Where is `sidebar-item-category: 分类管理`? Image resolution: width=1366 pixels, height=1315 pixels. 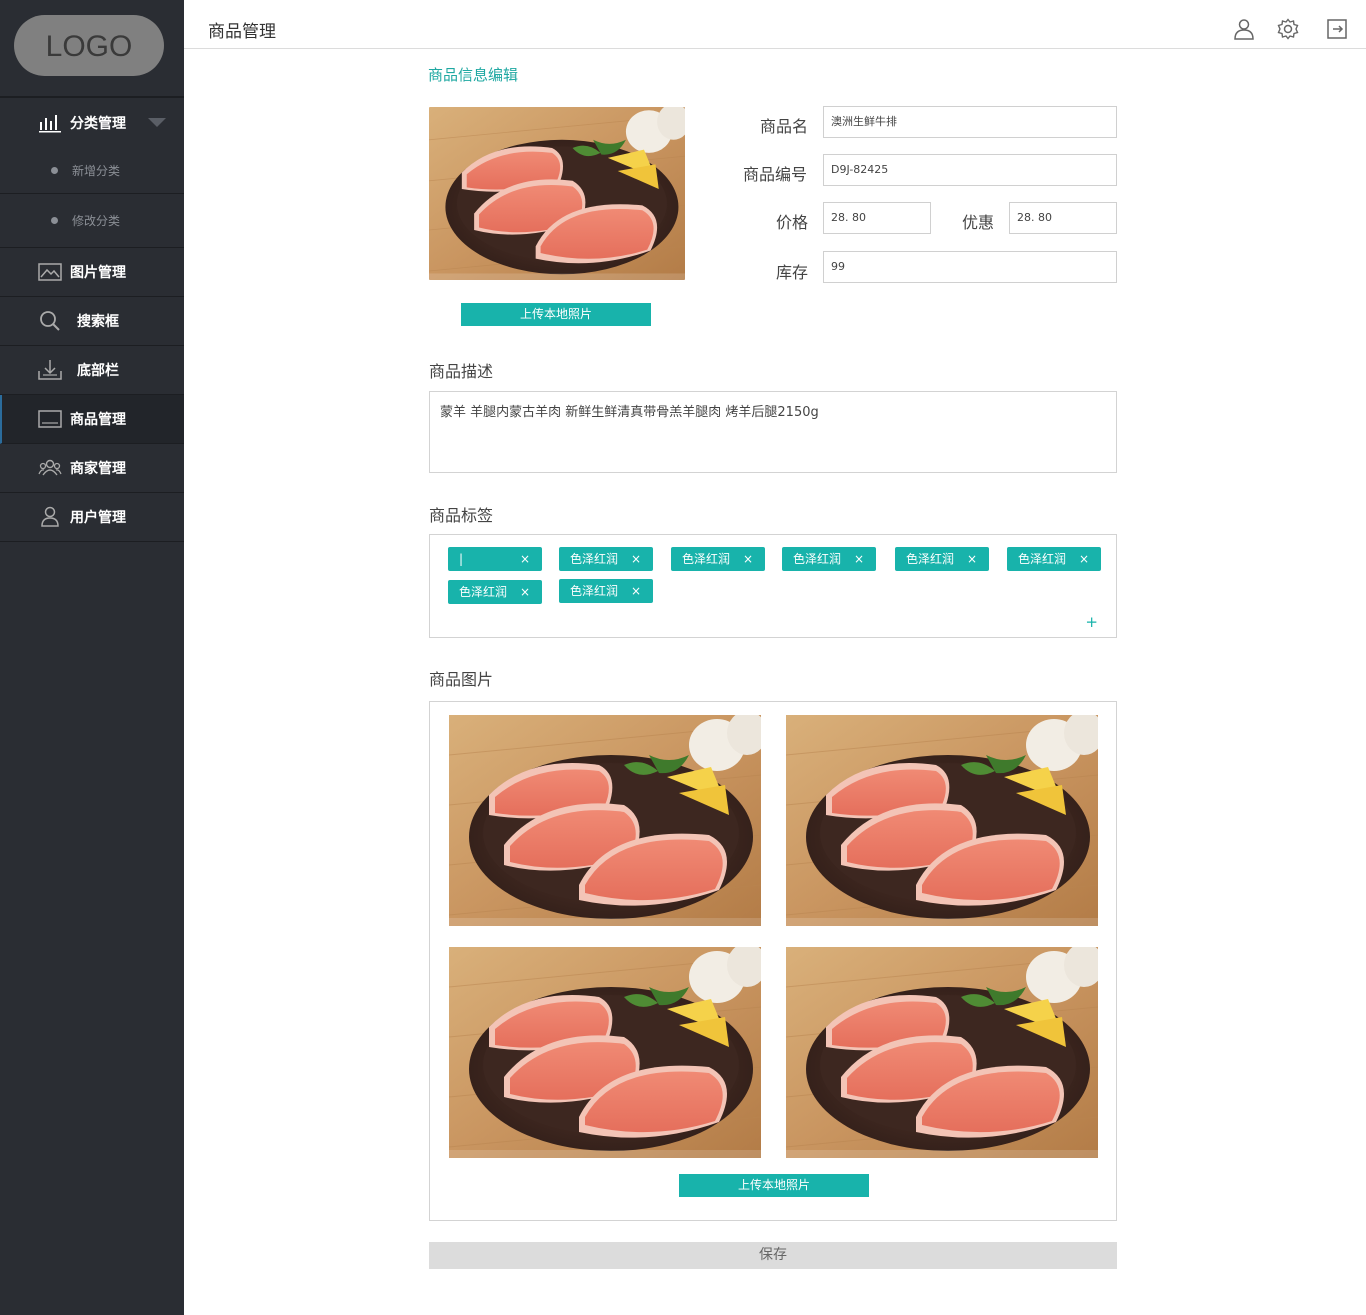 sidebar-item-category: 分类管理 is located at coordinates (92, 123).